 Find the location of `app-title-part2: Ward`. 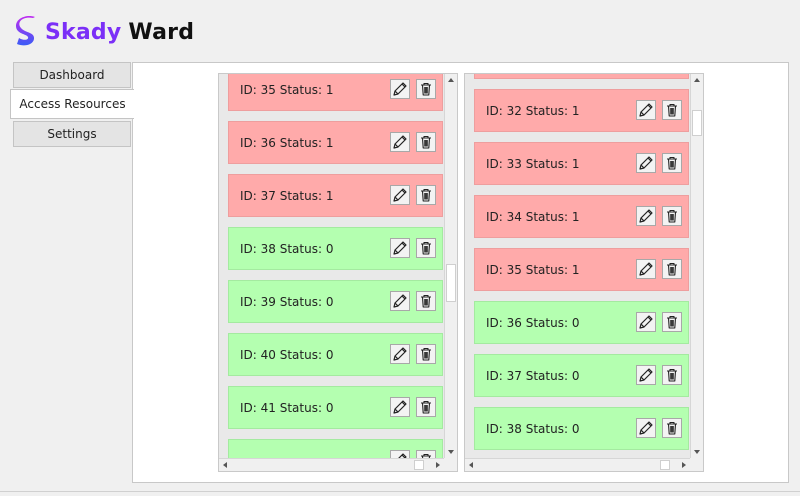

app-title-part2: Ward is located at coordinates (161, 32).